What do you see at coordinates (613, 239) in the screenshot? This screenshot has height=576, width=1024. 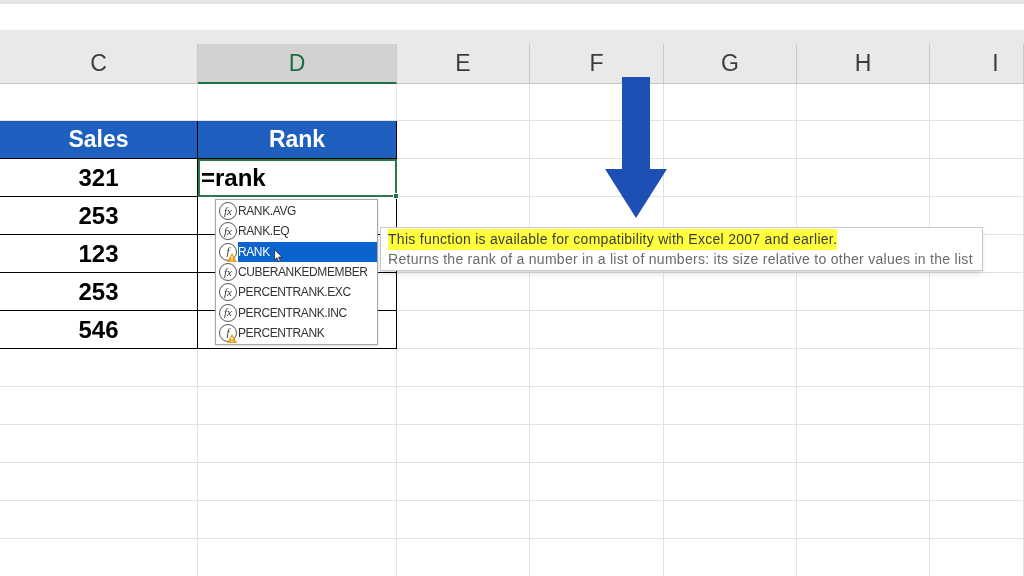 I see `tooltip-text: This function is available for compatibility with Excel 2007 and earlier.` at bounding box center [613, 239].